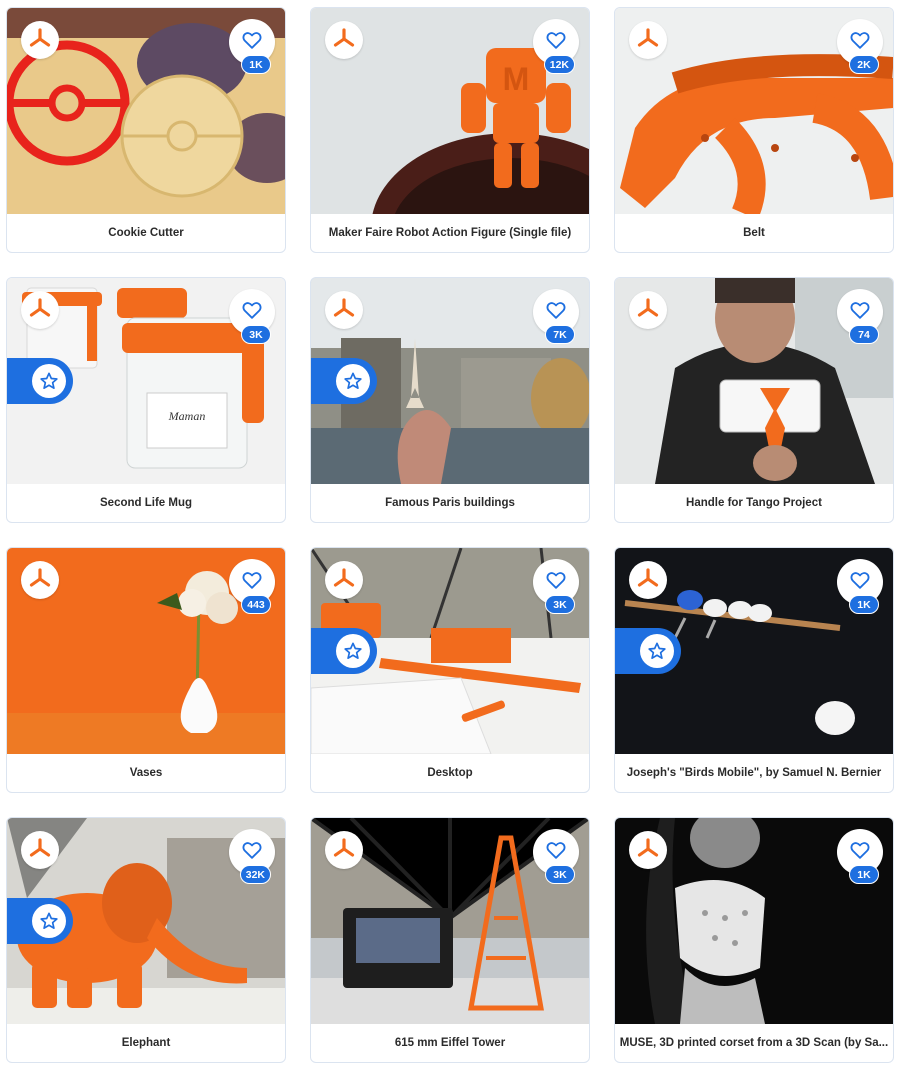 Image resolution: width=900 pixels, height=1073 pixels. Describe the element at coordinates (864, 334) in the screenshot. I see `like-count-badge: 74` at that location.